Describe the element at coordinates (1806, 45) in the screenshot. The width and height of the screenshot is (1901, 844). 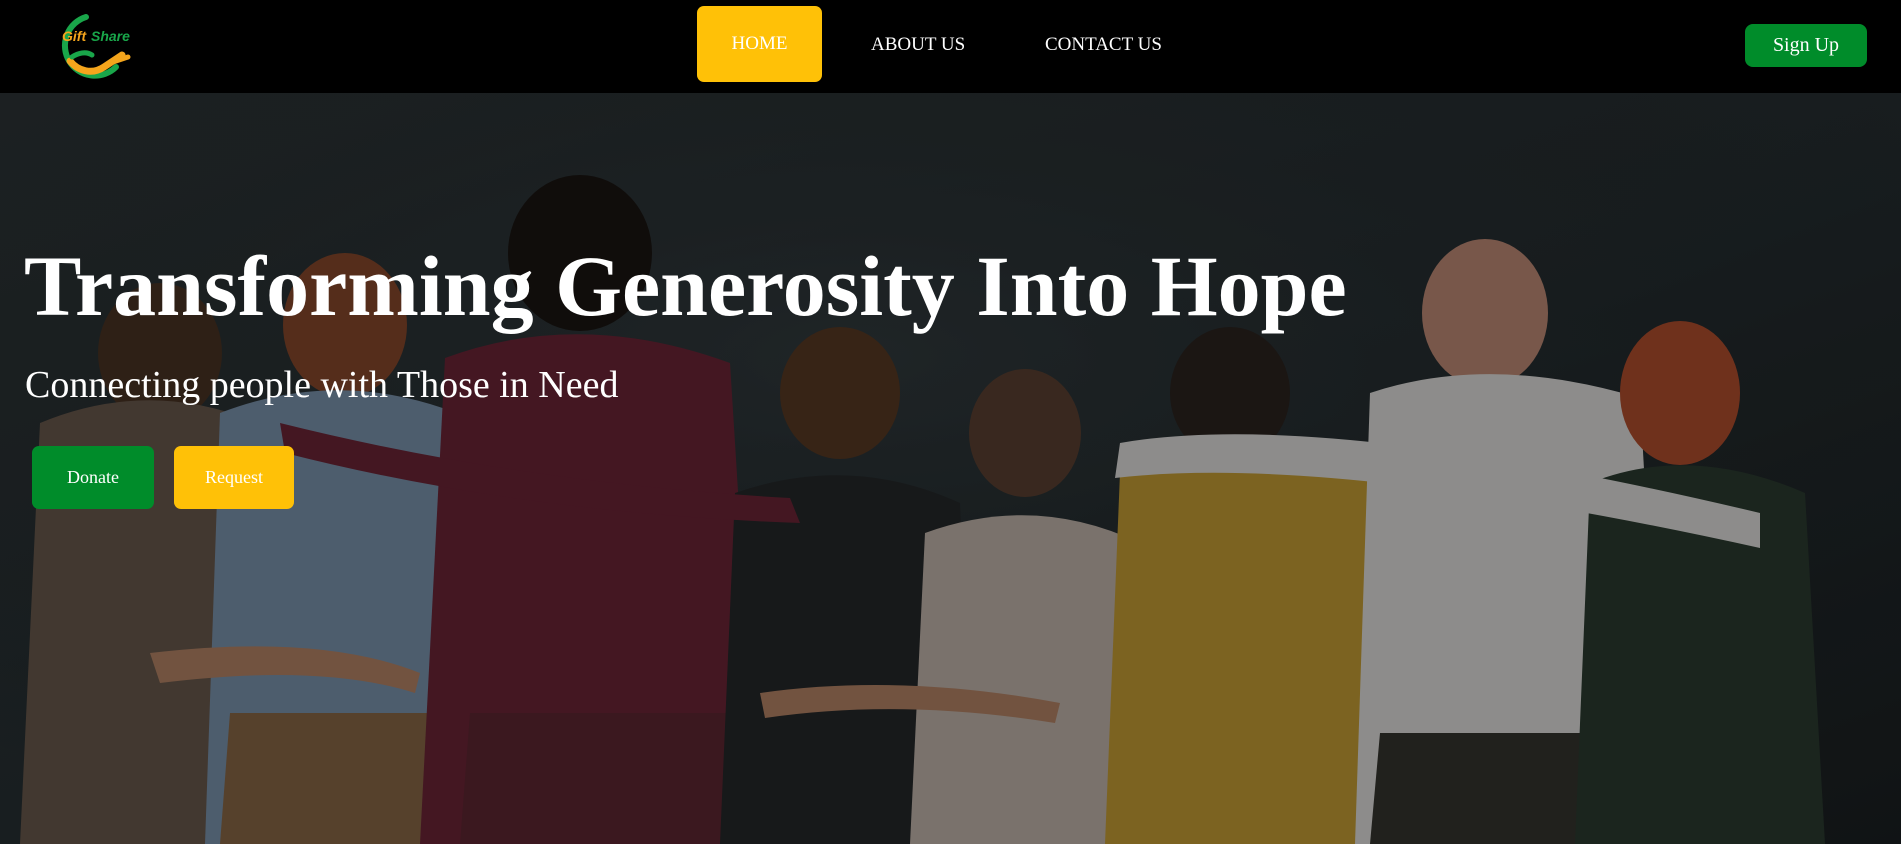
I see `sign-up-button: Sign Up` at that location.